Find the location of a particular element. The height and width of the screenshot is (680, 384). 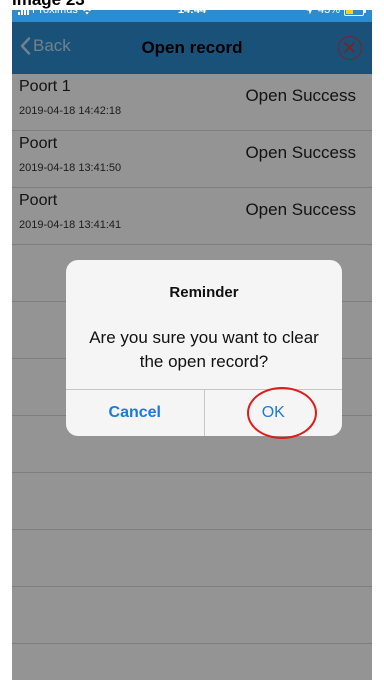

ok-highlight-circle is located at coordinates (282, 413).